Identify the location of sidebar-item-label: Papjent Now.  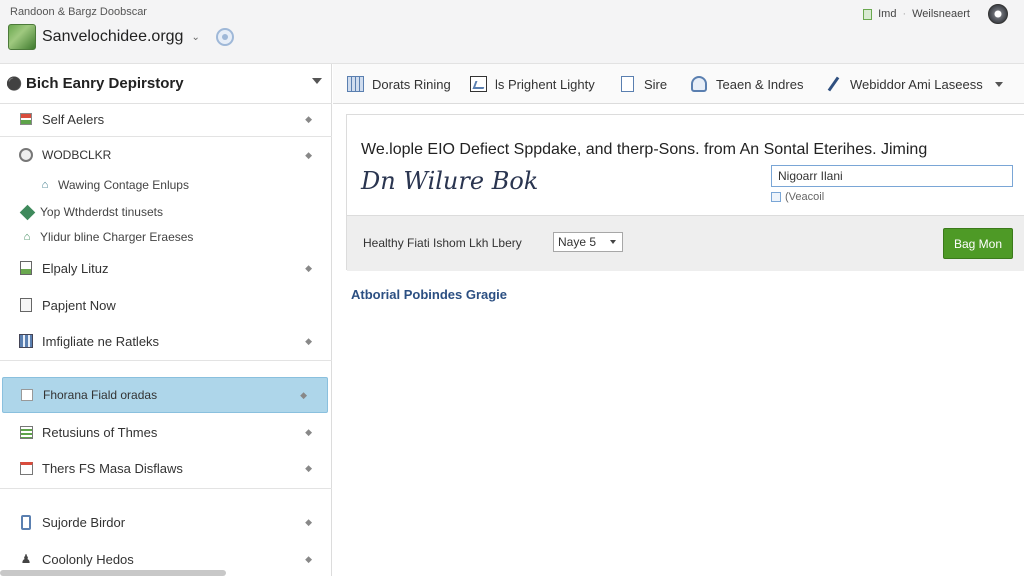
(79, 305).